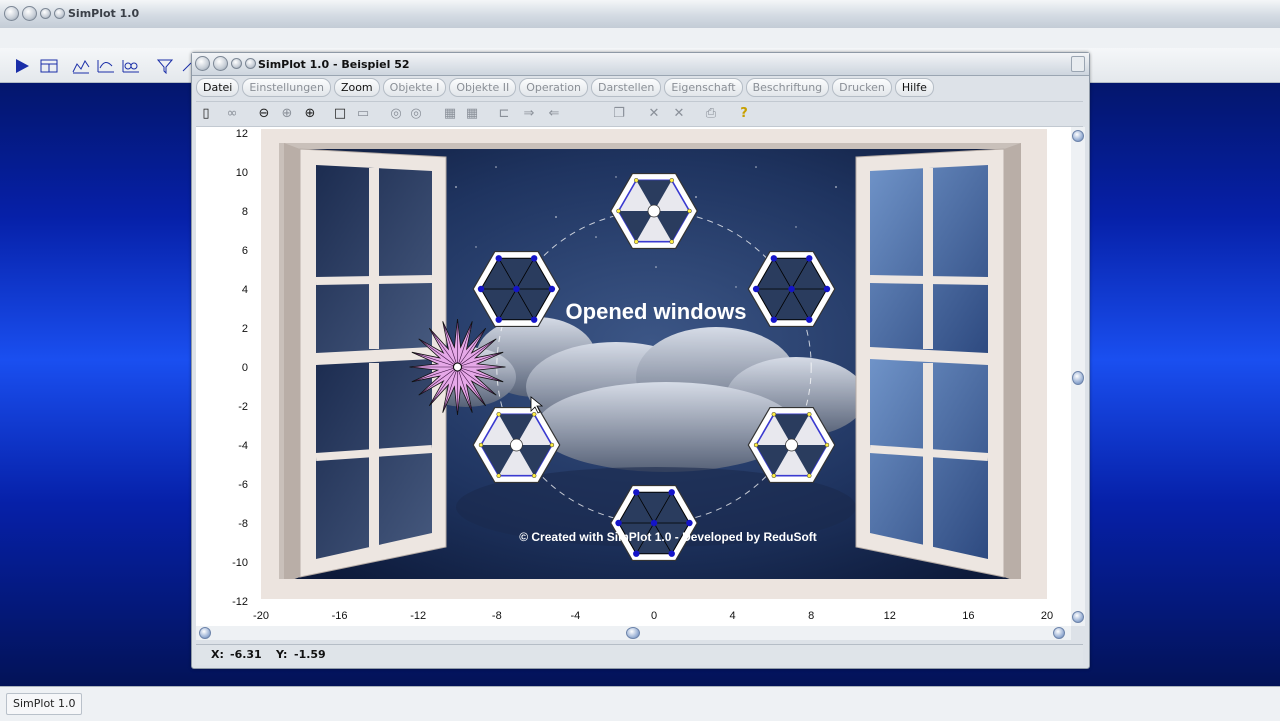  Describe the element at coordinates (206, 114) in the screenshot. I see `select-icon: ▯` at that location.